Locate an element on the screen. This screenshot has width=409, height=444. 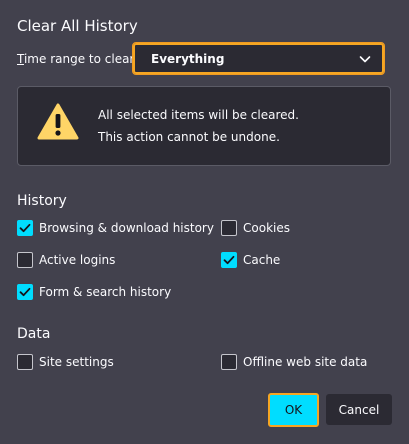
warning-text-line2: This action cannot be undone. is located at coordinates (189, 137).